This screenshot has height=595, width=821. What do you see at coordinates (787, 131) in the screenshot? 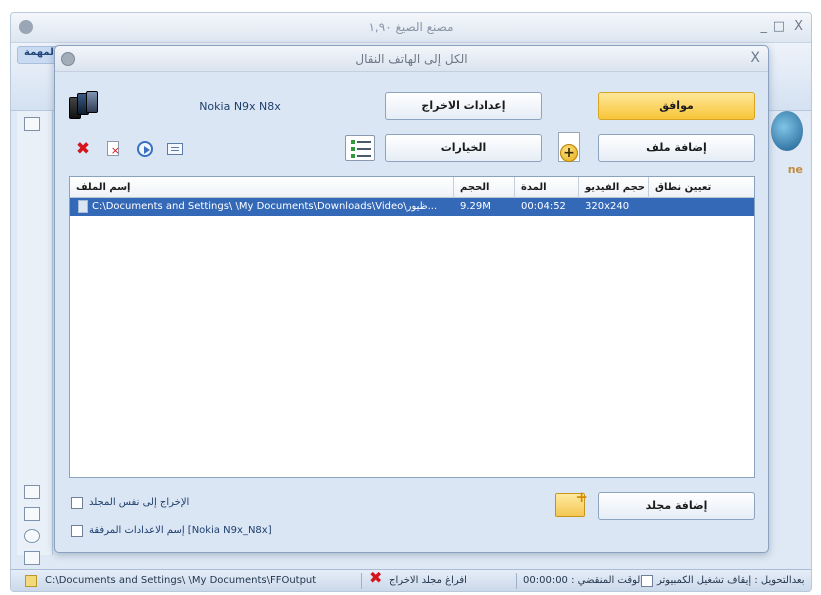
I see `globe-icon` at bounding box center [787, 131].